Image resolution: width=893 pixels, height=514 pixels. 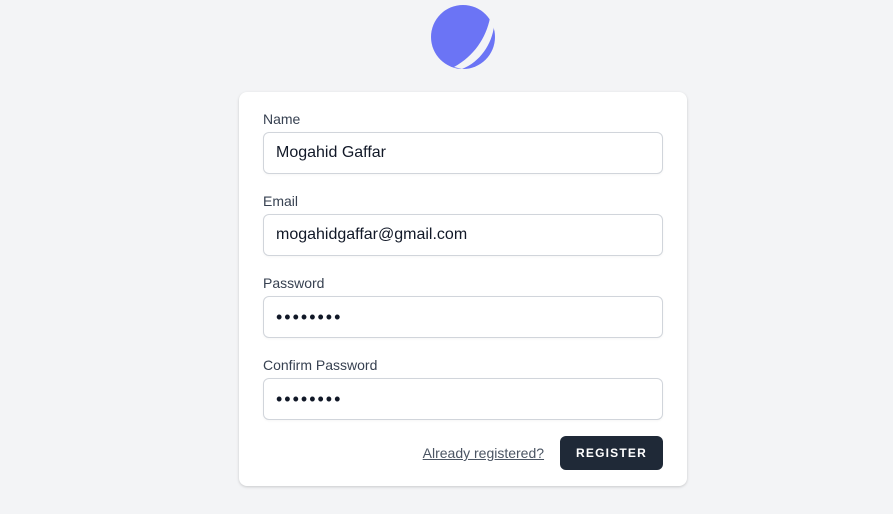 I want to click on form-footer: Already registered? REGISTER, so click(x=463, y=453).